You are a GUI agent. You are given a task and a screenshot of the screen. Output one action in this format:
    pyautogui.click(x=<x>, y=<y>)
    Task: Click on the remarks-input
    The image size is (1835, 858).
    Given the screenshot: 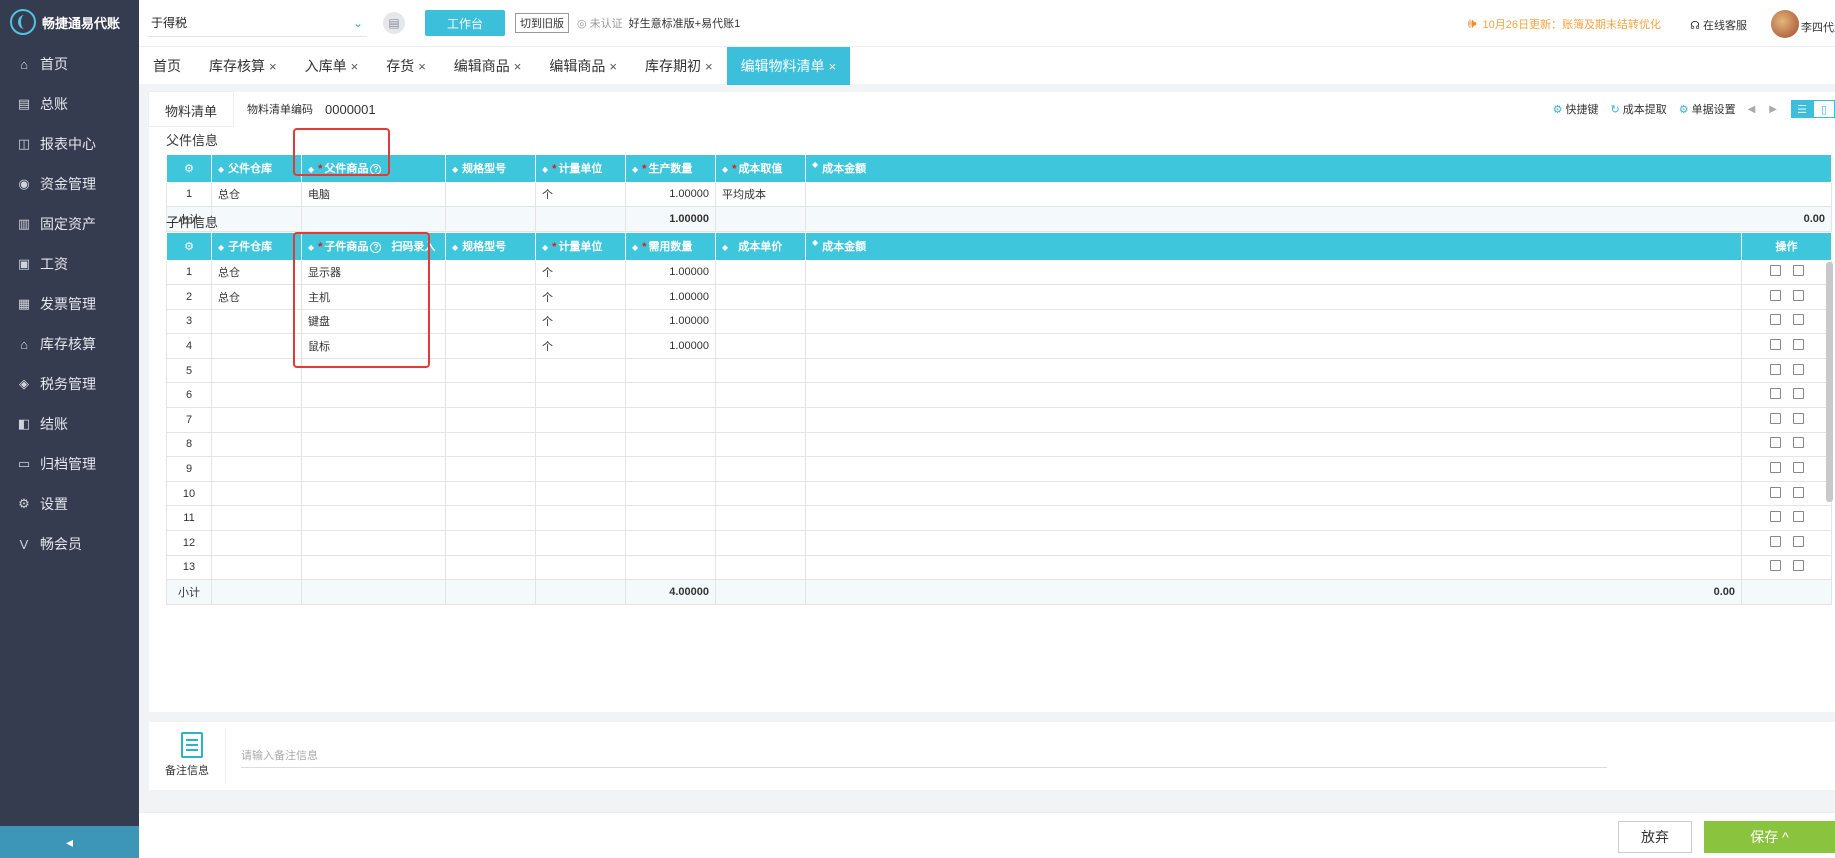 What is the action you would take?
    pyautogui.click(x=924, y=756)
    